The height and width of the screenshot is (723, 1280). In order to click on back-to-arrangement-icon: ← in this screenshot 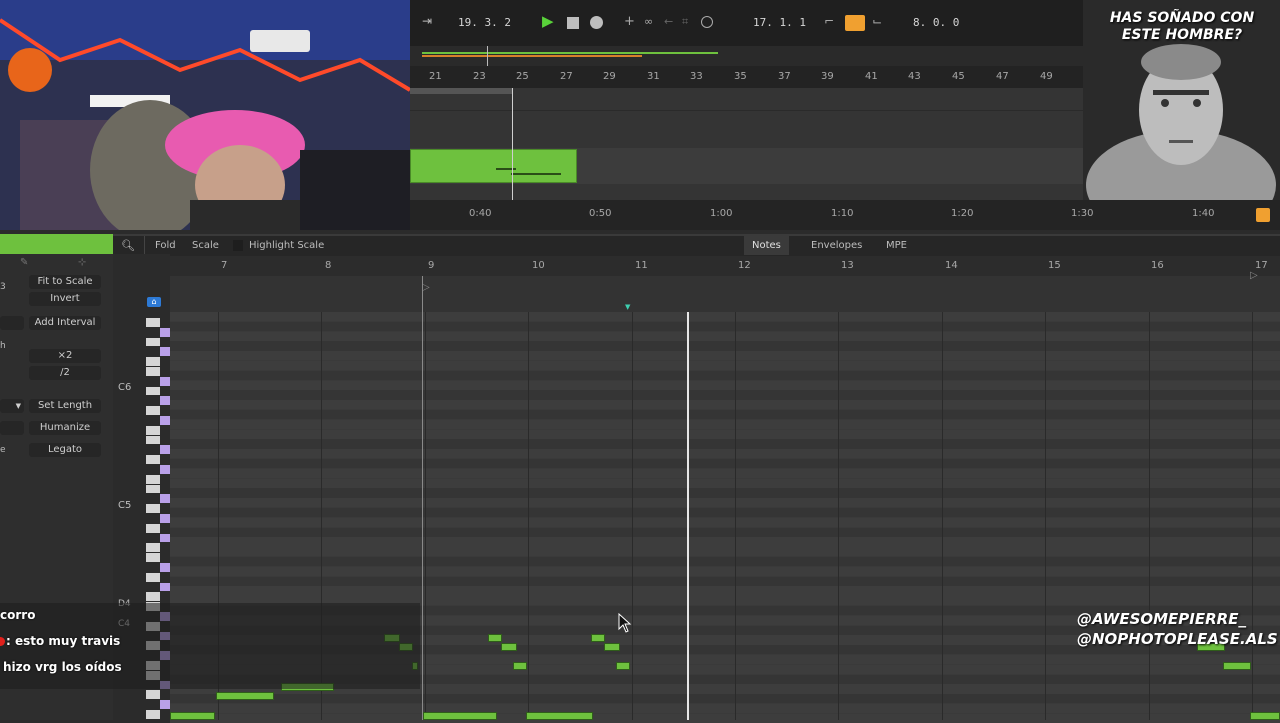, I will do `click(668, 21)`.